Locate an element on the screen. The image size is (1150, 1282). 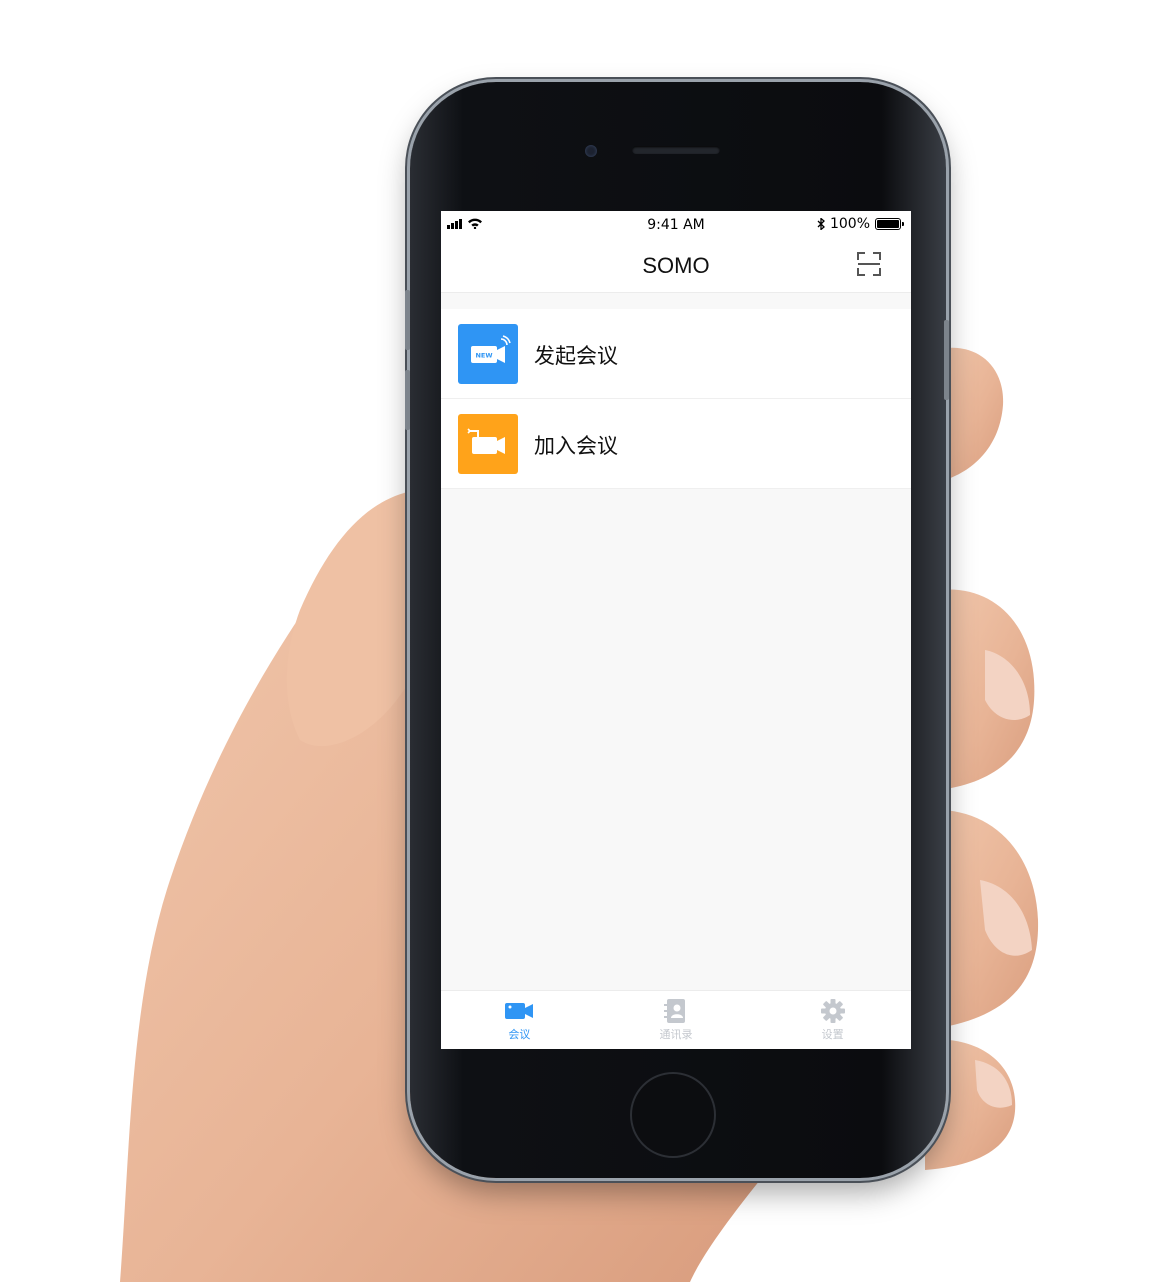
new-meeting-camera-icon: NEW is located at coordinates (488, 354).